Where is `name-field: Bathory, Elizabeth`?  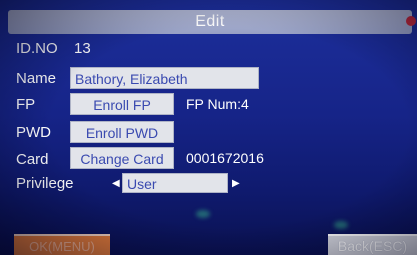
name-field: Bathory, Elizabeth is located at coordinates (164, 78).